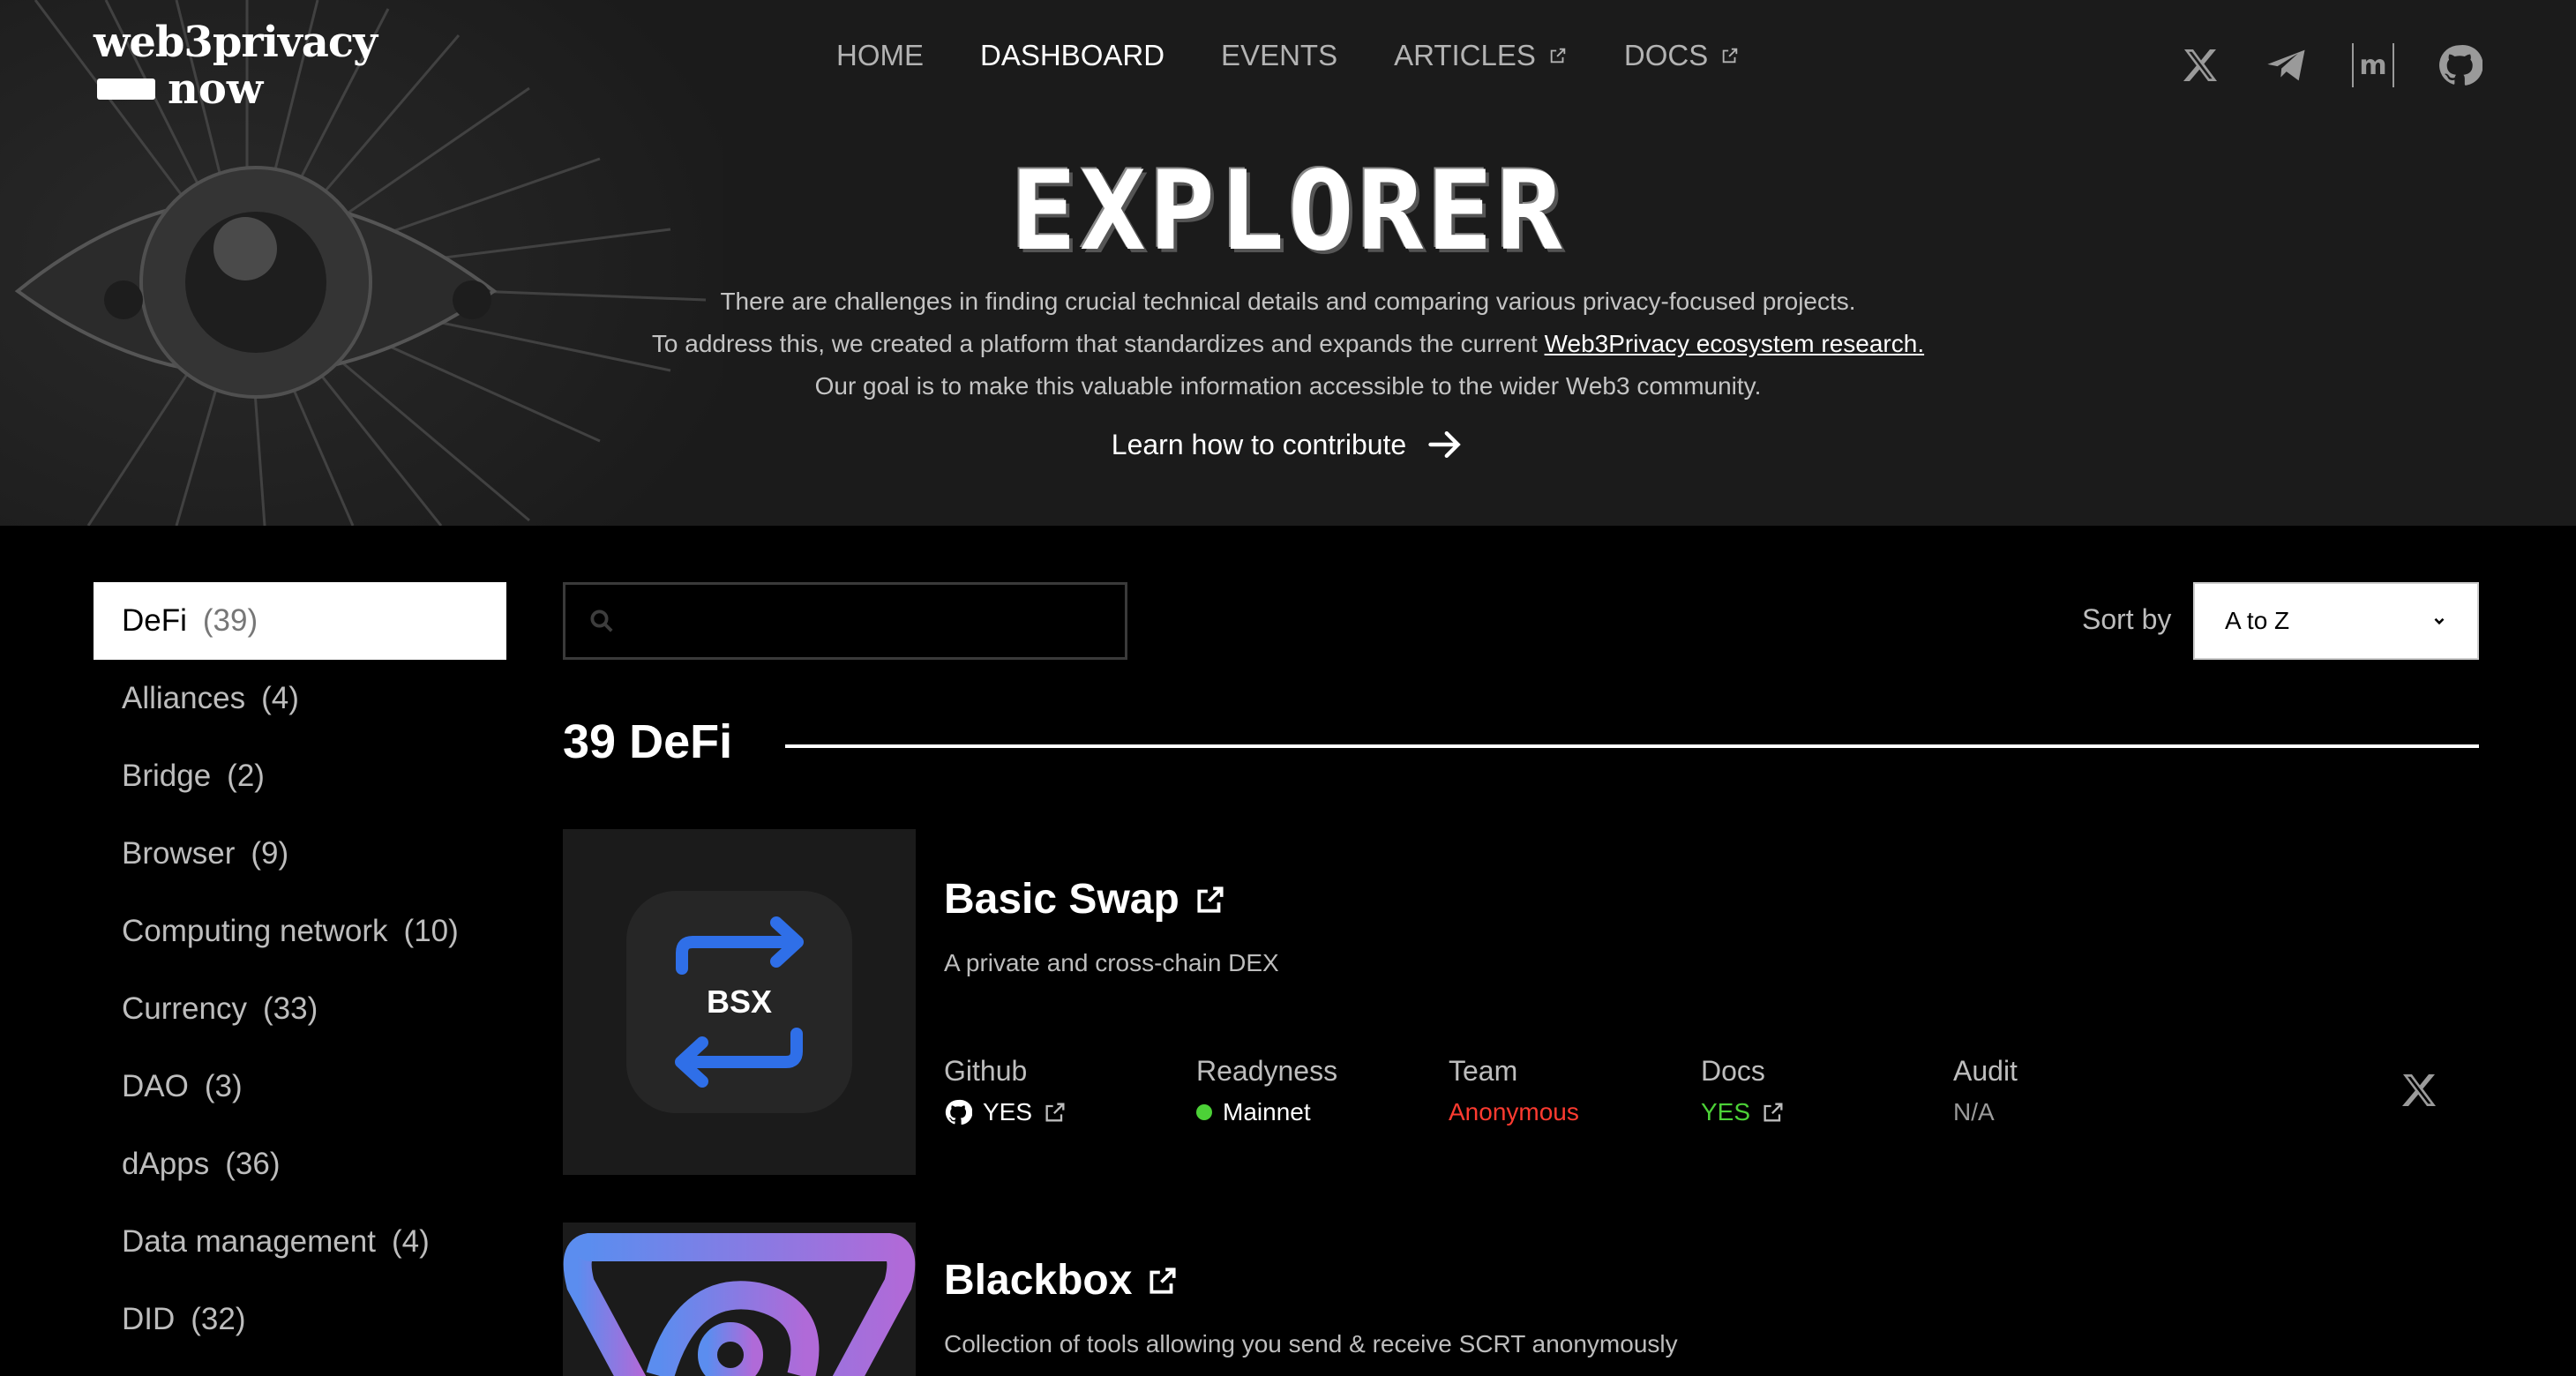  What do you see at coordinates (2373, 65) in the screenshot?
I see `matrix-icon: m` at bounding box center [2373, 65].